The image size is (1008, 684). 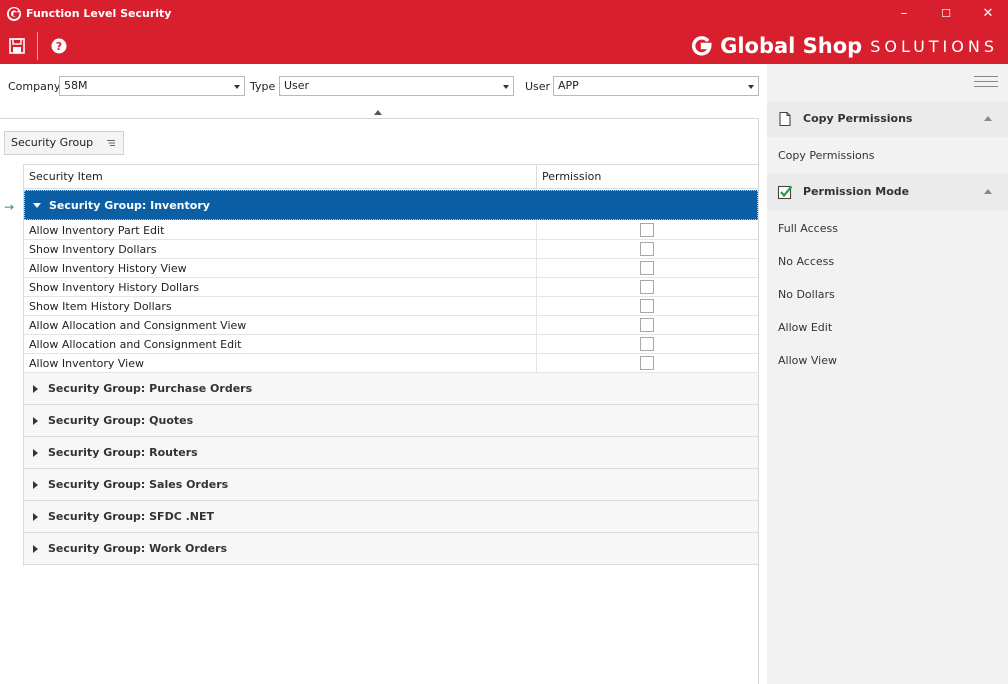 I want to click on maximize-button: ☐, so click(x=946, y=14).